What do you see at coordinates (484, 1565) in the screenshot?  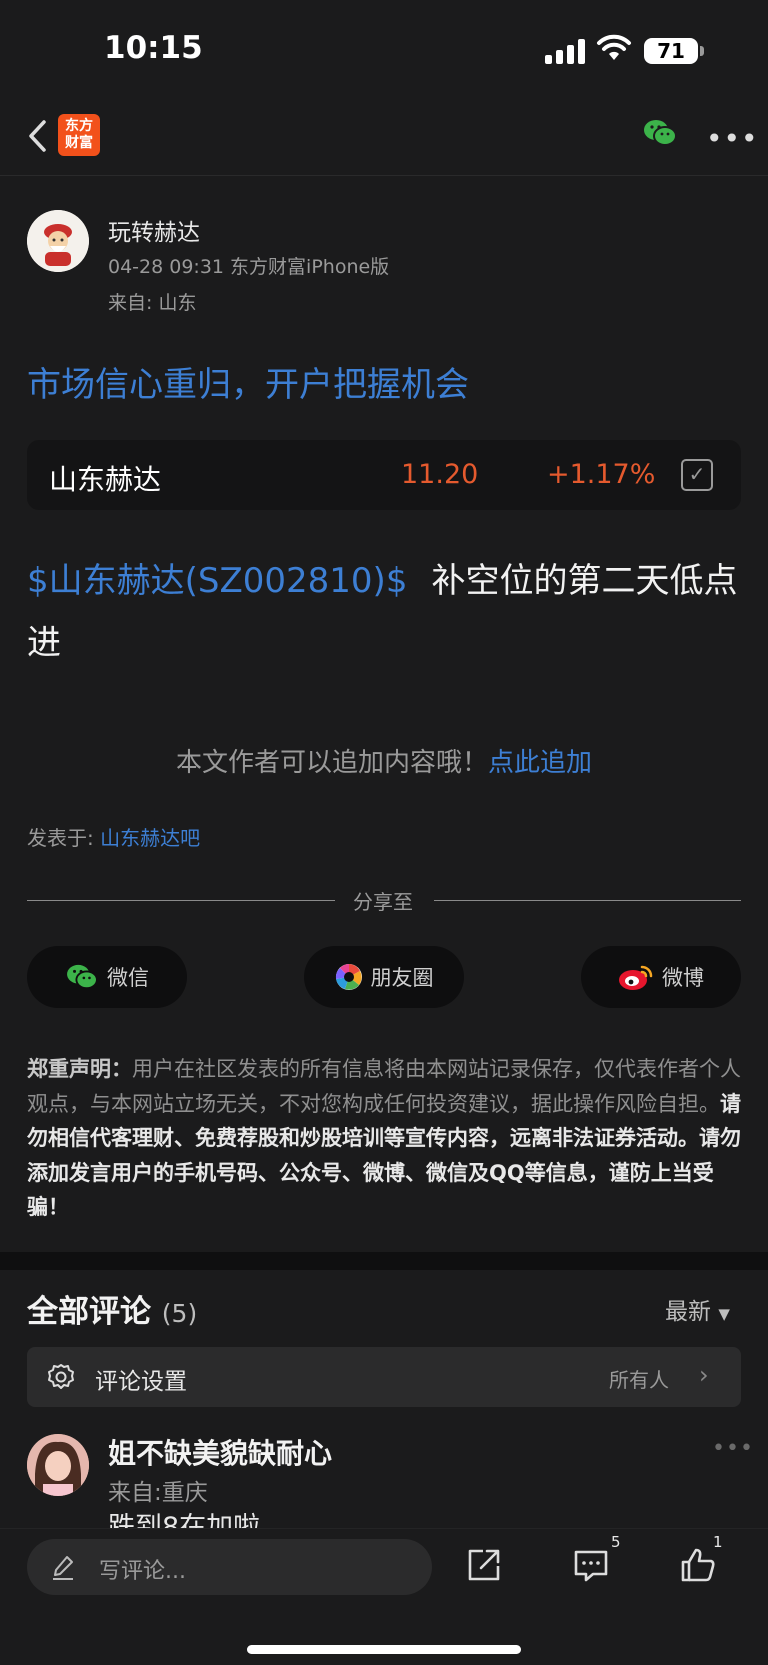 I see `share-icon` at bounding box center [484, 1565].